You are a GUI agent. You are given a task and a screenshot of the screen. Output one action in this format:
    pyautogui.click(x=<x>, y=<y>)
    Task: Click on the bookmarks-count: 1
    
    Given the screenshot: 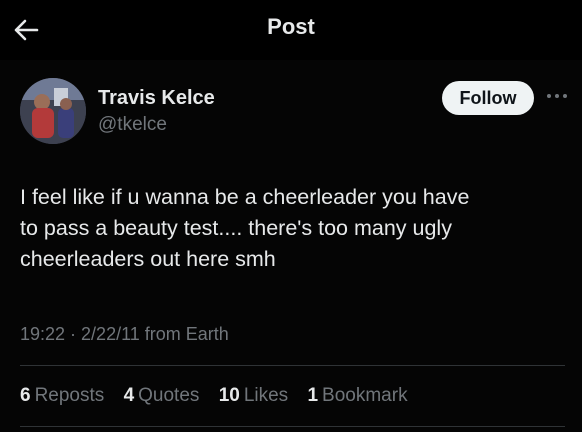 What is the action you would take?
    pyautogui.click(x=313, y=395)
    